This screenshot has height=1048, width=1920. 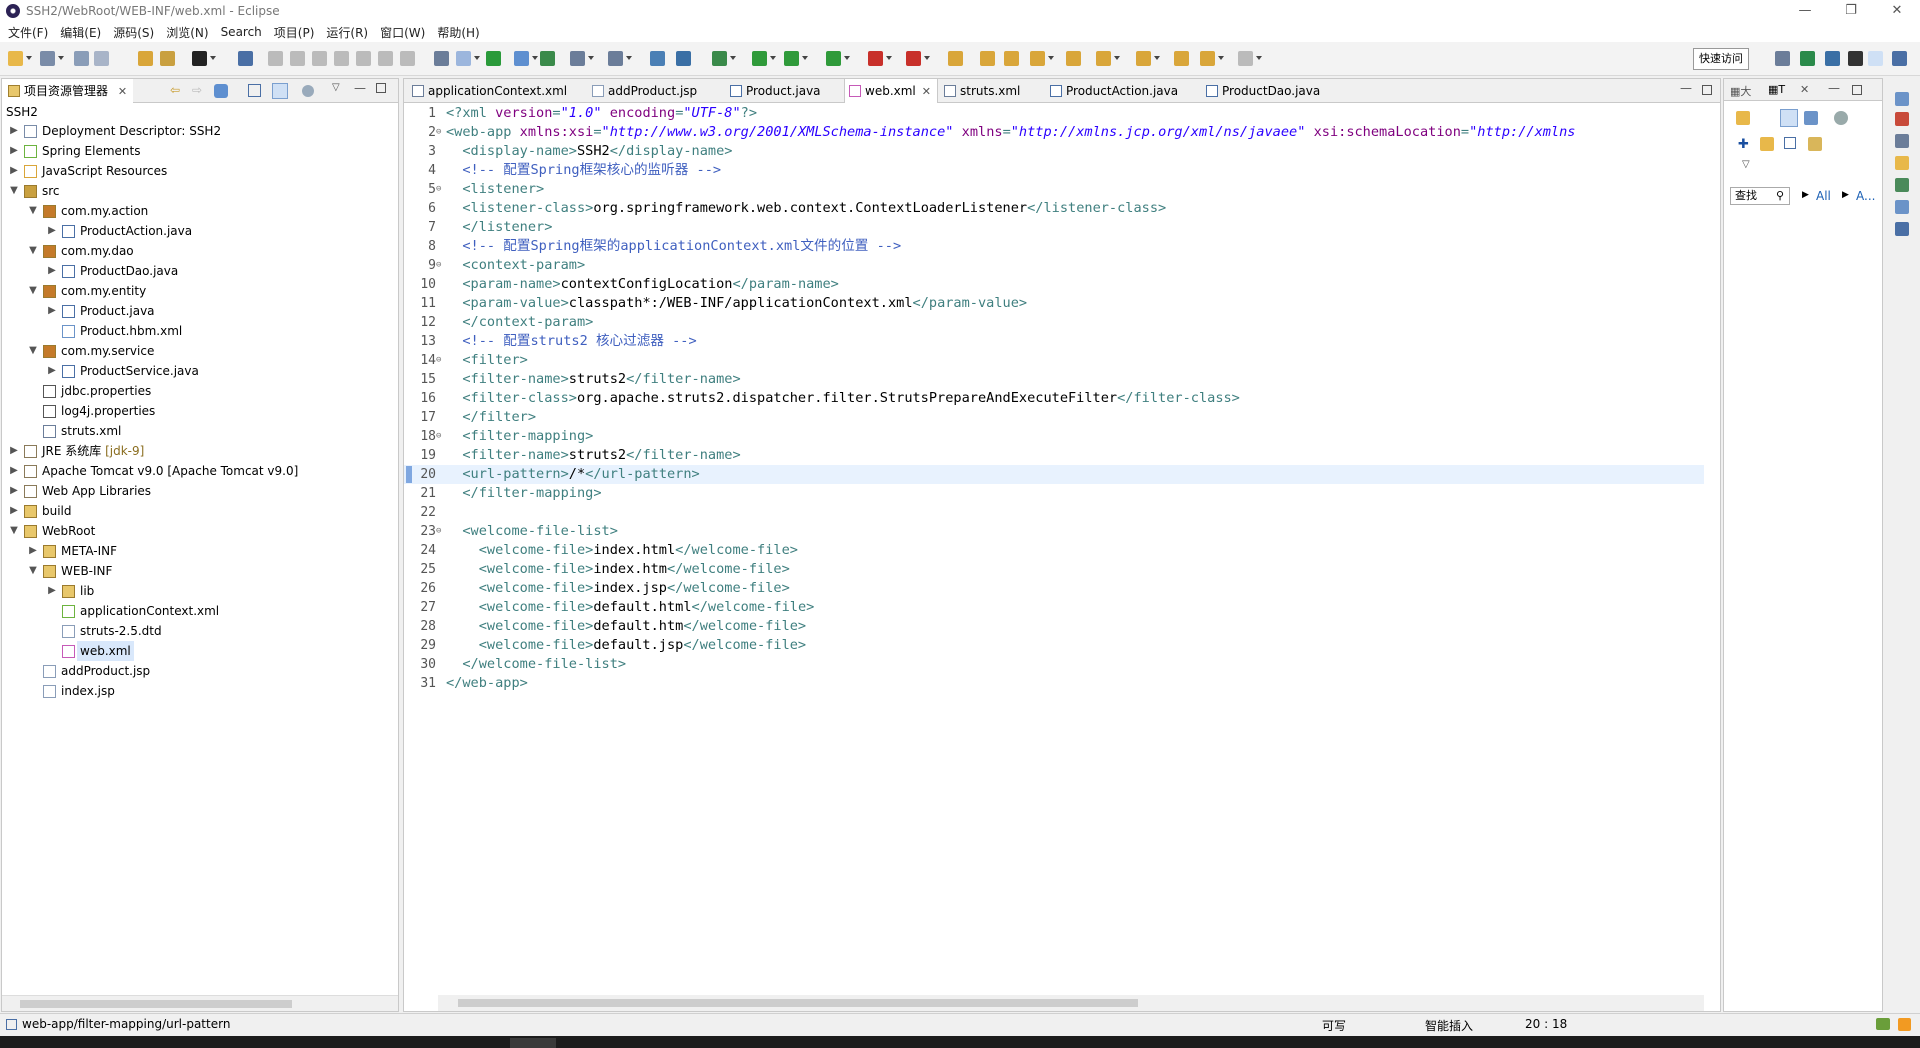 I want to click on quick-access-field: 快速访问, so click(x=1721, y=59).